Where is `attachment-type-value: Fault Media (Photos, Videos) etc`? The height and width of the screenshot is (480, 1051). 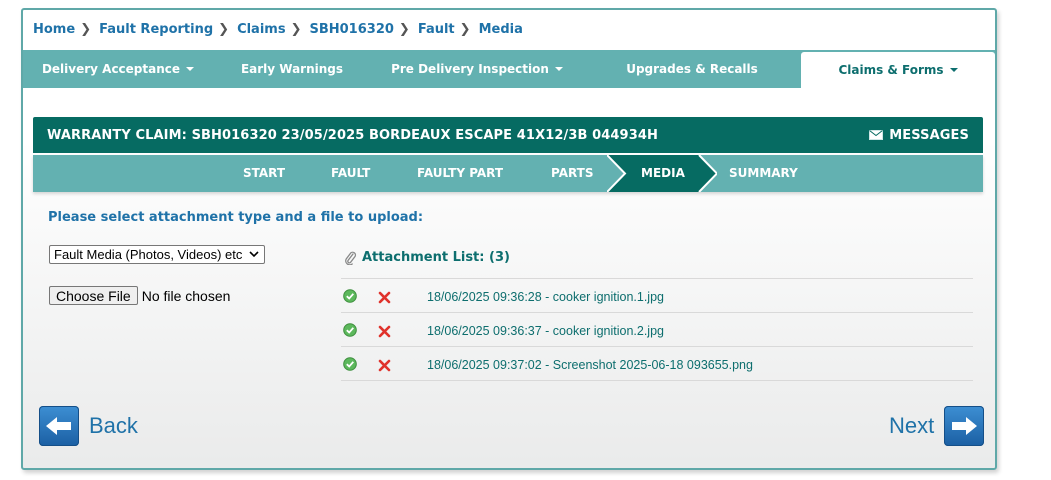 attachment-type-value: Fault Media (Photos, Videos) etc is located at coordinates (148, 254).